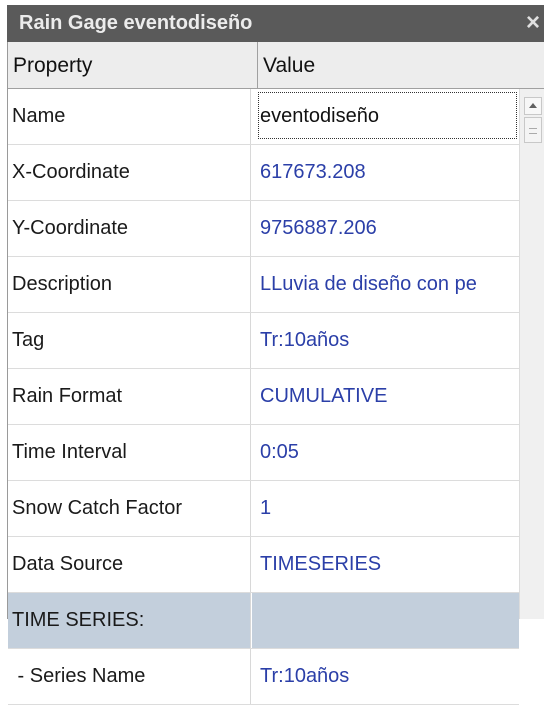 This screenshot has width=544, height=705. Describe the element at coordinates (385, 620) in the screenshot. I see `section-value` at that location.